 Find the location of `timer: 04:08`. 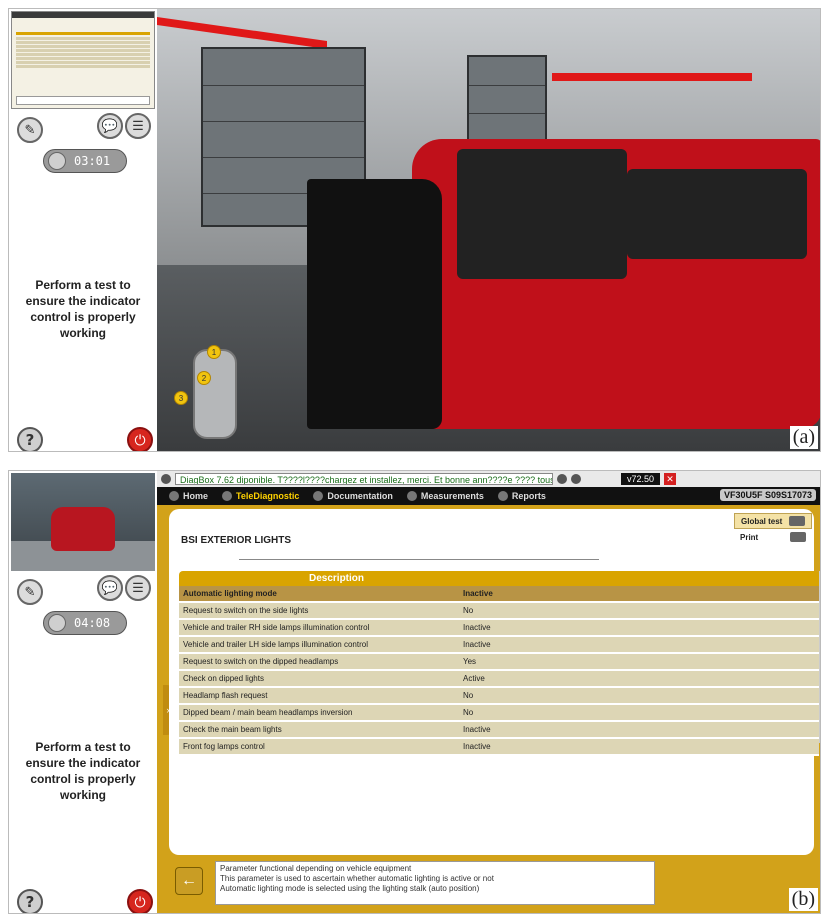

timer: 04:08 is located at coordinates (85, 623).